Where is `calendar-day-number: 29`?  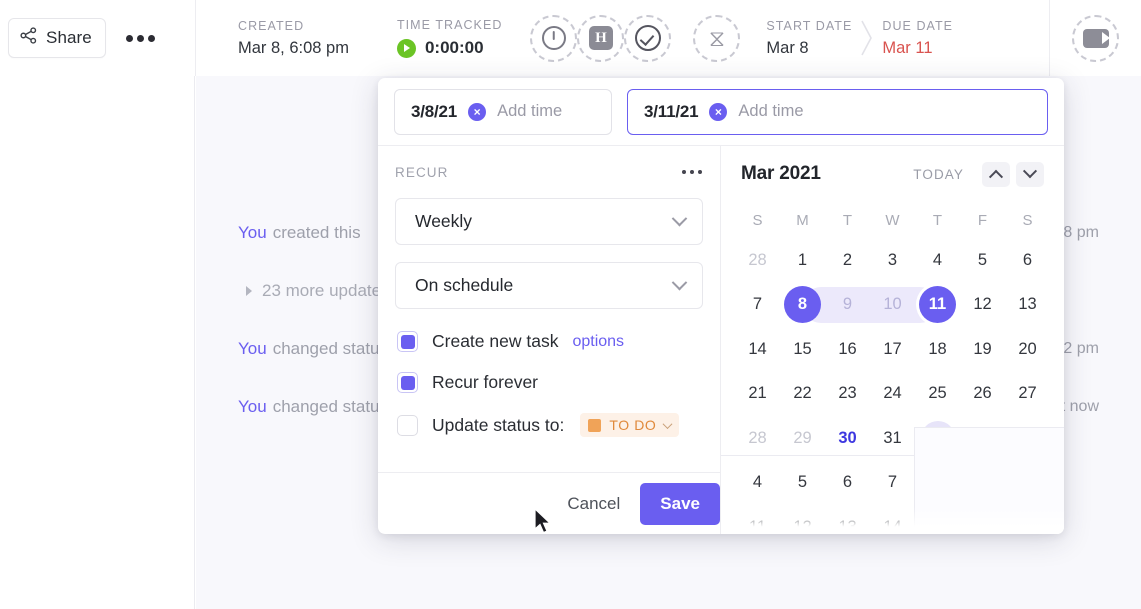
calendar-day-number: 29 is located at coordinates (802, 437).